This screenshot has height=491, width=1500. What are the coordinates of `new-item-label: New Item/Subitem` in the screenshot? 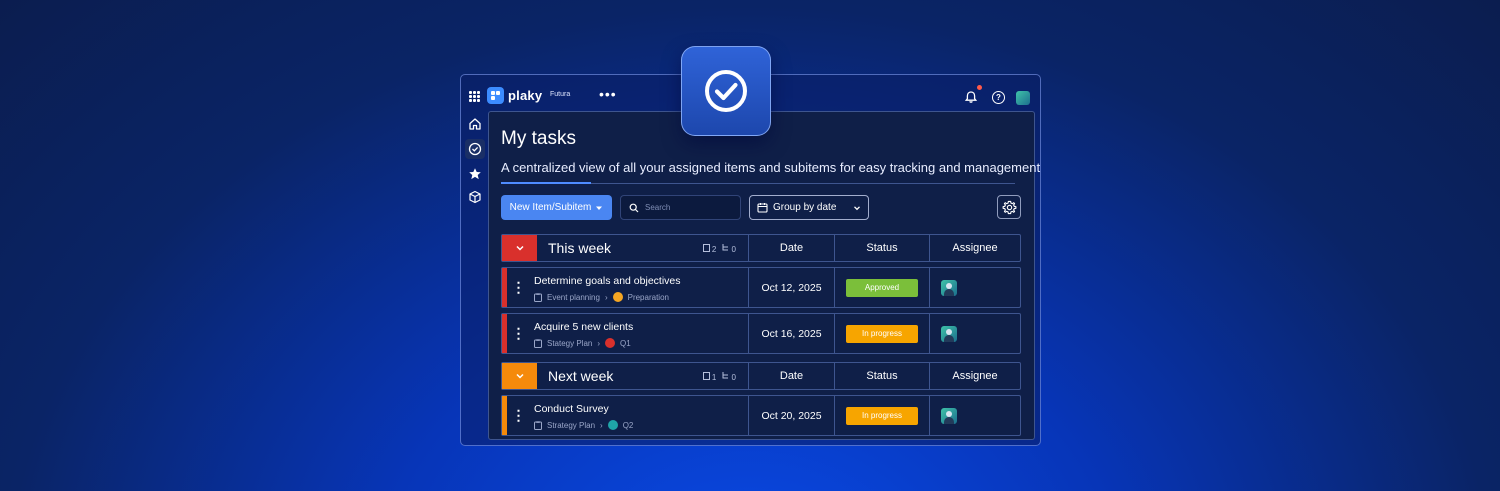 It's located at (550, 207).